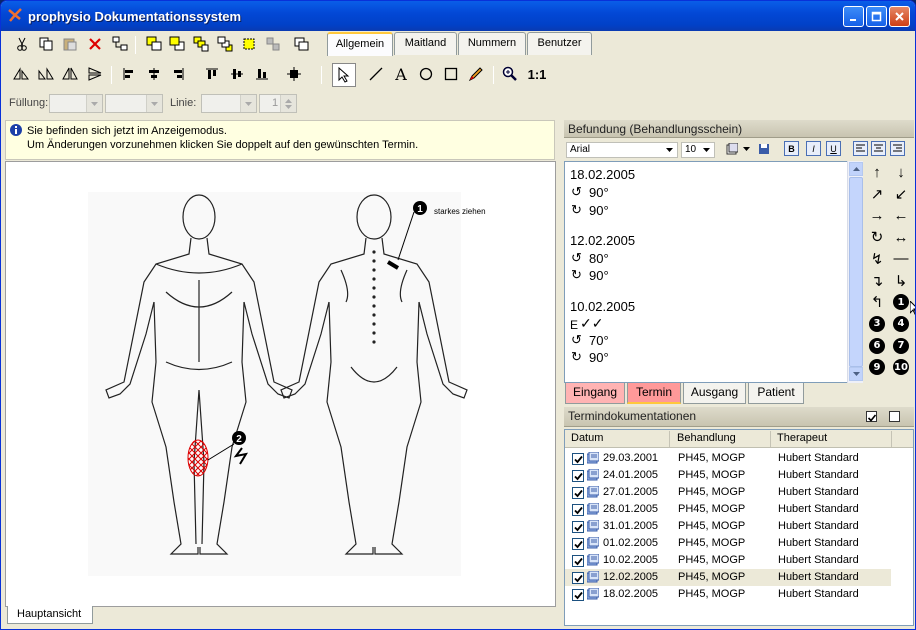 The image size is (916, 630). What do you see at coordinates (177, 44) in the screenshot?
I see `send-back-icon` at bounding box center [177, 44].